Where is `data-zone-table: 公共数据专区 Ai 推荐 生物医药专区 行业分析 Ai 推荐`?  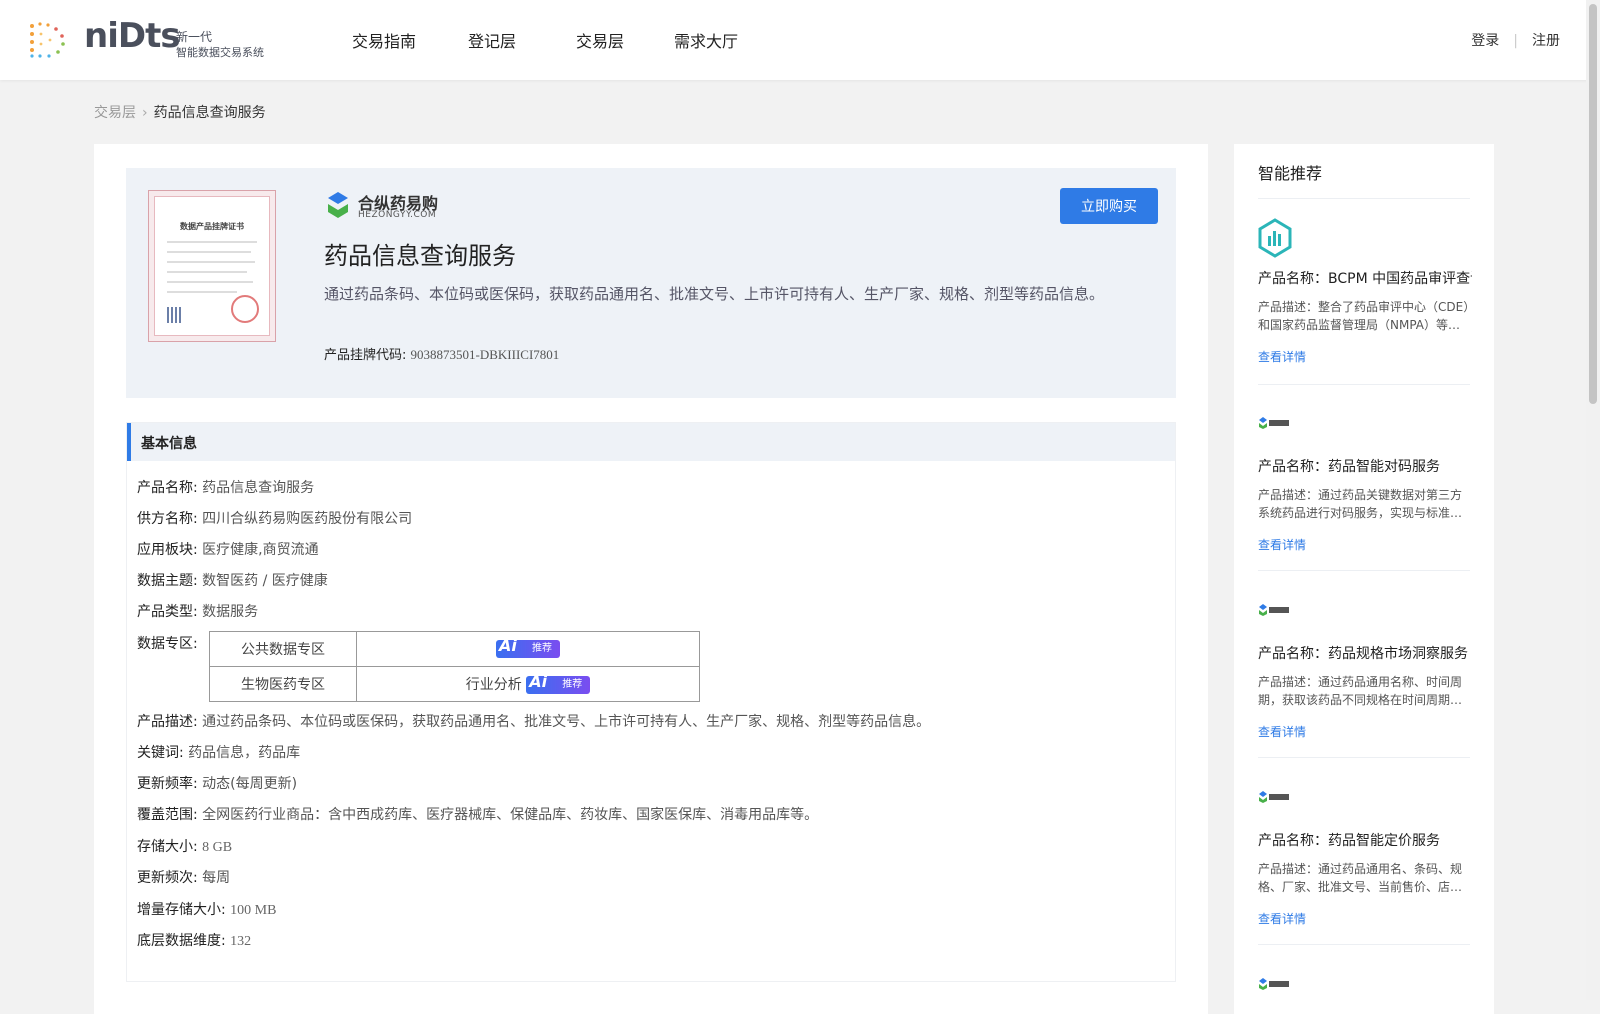 data-zone-table: 公共数据专区 Ai 推荐 生物医药专区 行业分析 Ai 推荐 is located at coordinates (454, 666).